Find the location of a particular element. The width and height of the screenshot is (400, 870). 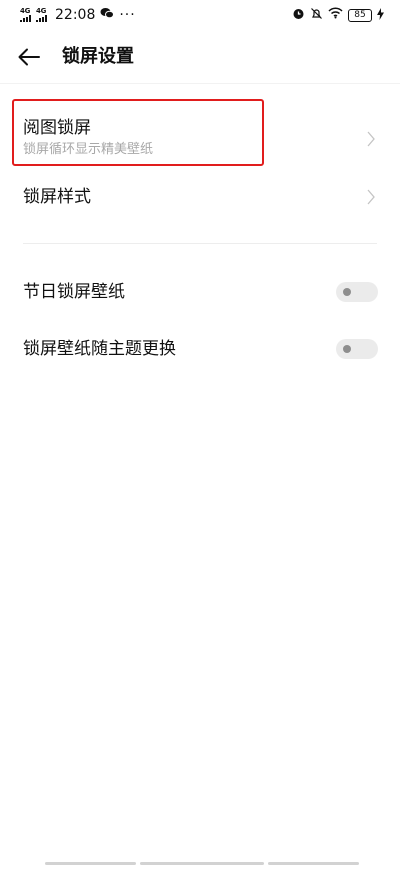

nav-segment-right is located at coordinates (313, 863).